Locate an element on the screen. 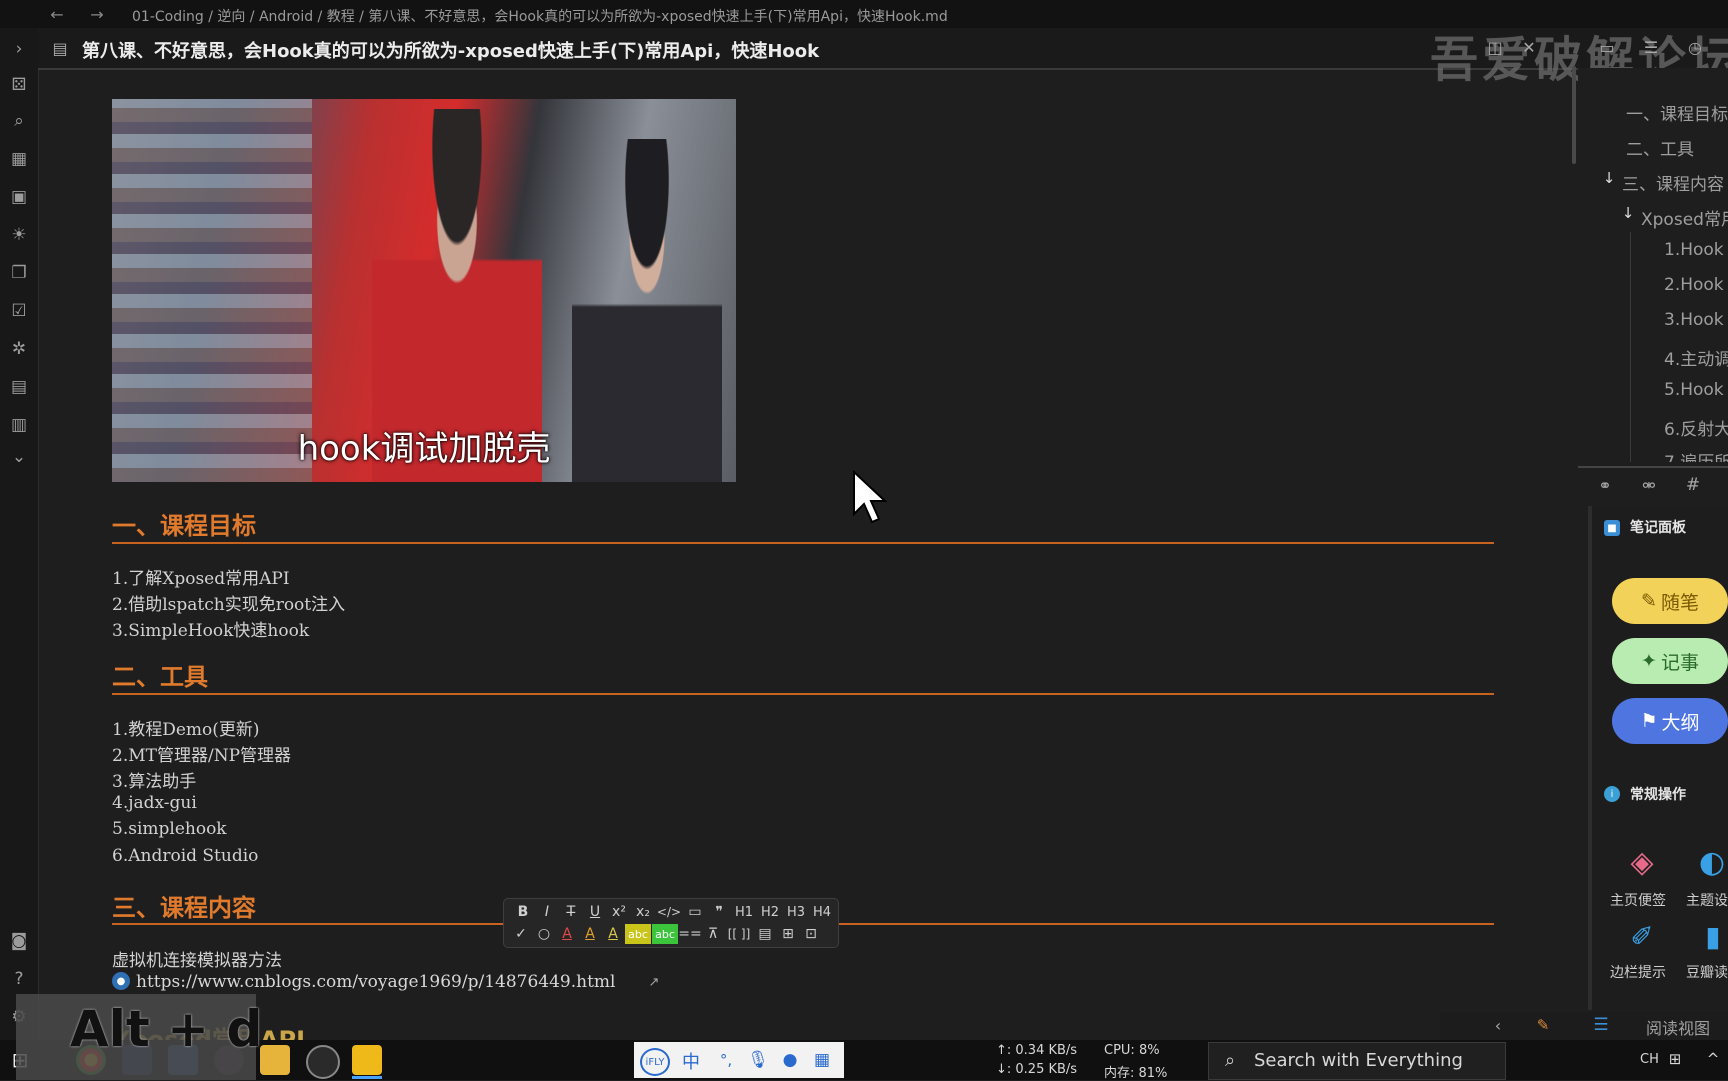  edit-note-icon: ✐ is located at coordinates (1642, 936).